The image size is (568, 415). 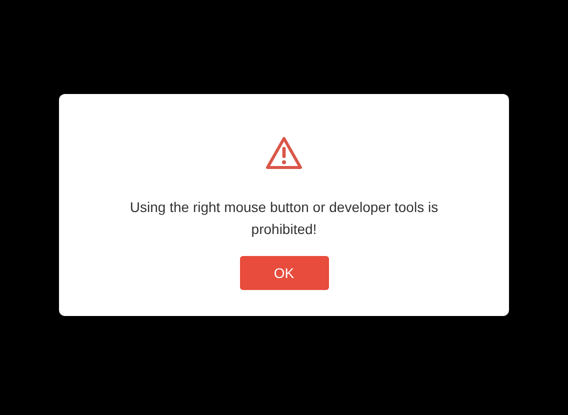 I want to click on ok-button: OK, so click(x=284, y=273).